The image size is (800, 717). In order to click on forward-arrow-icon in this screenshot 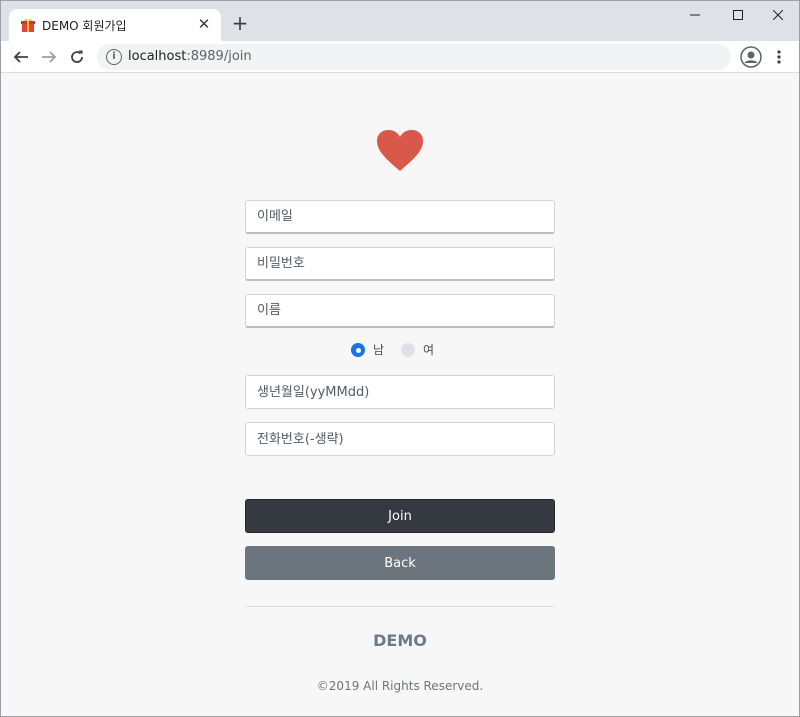, I will do `click(49, 57)`.